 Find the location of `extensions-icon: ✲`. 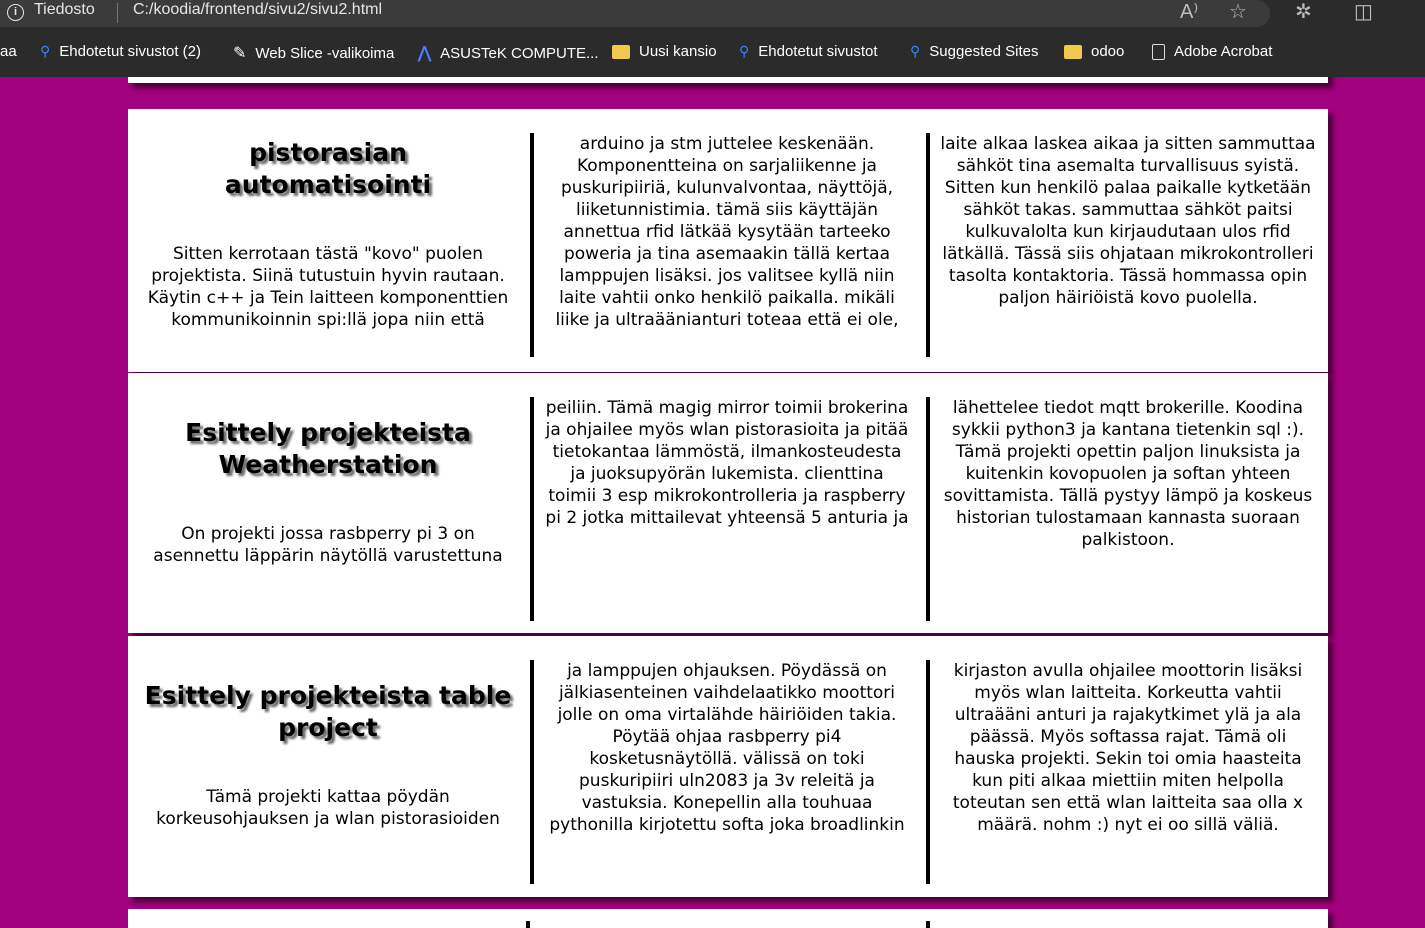

extensions-icon: ✲ is located at coordinates (1303, 12).